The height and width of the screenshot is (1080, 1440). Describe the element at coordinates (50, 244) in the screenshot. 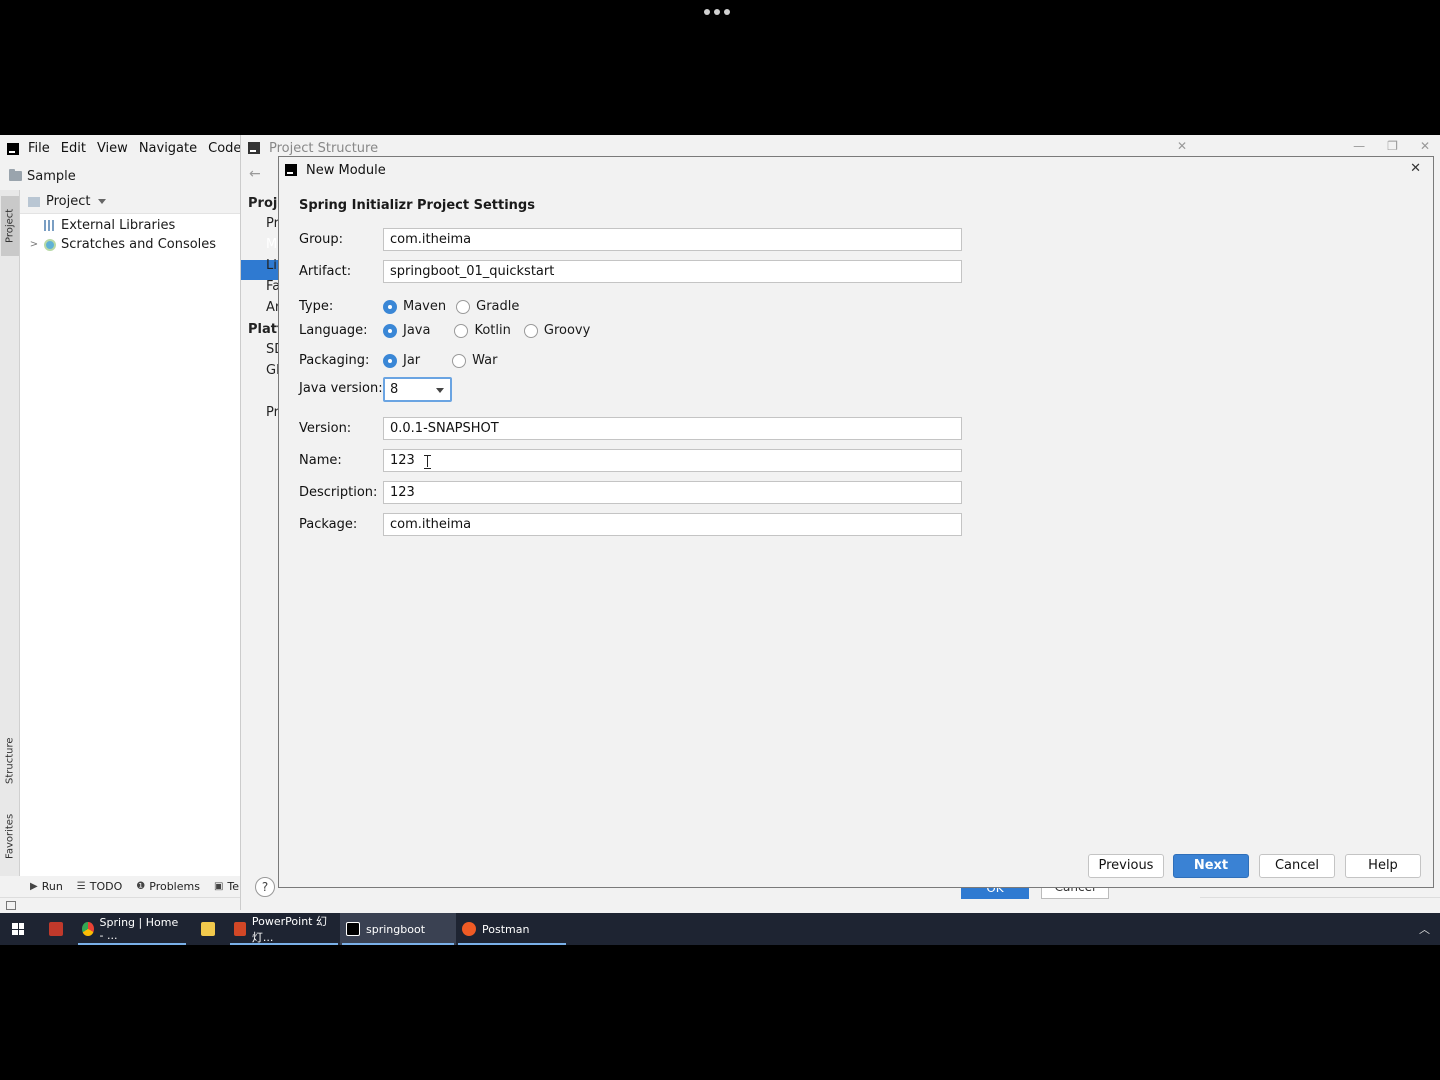

I see `scratches-icon` at that location.